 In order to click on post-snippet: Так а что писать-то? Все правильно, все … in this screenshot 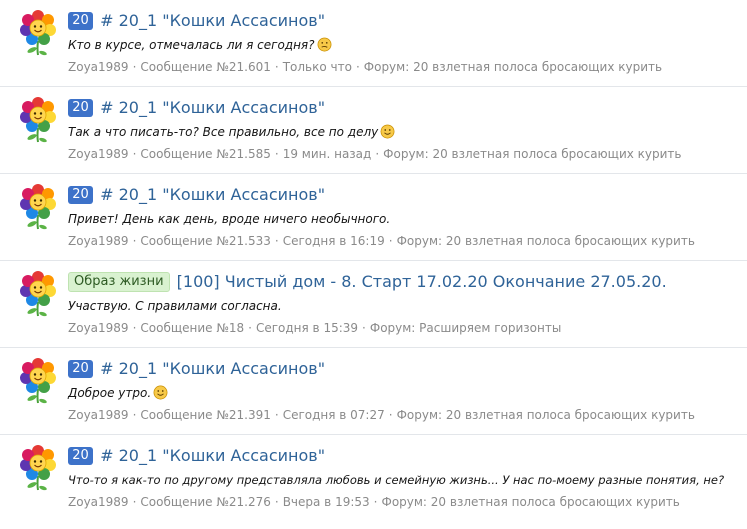, I will do `click(405, 132)`.